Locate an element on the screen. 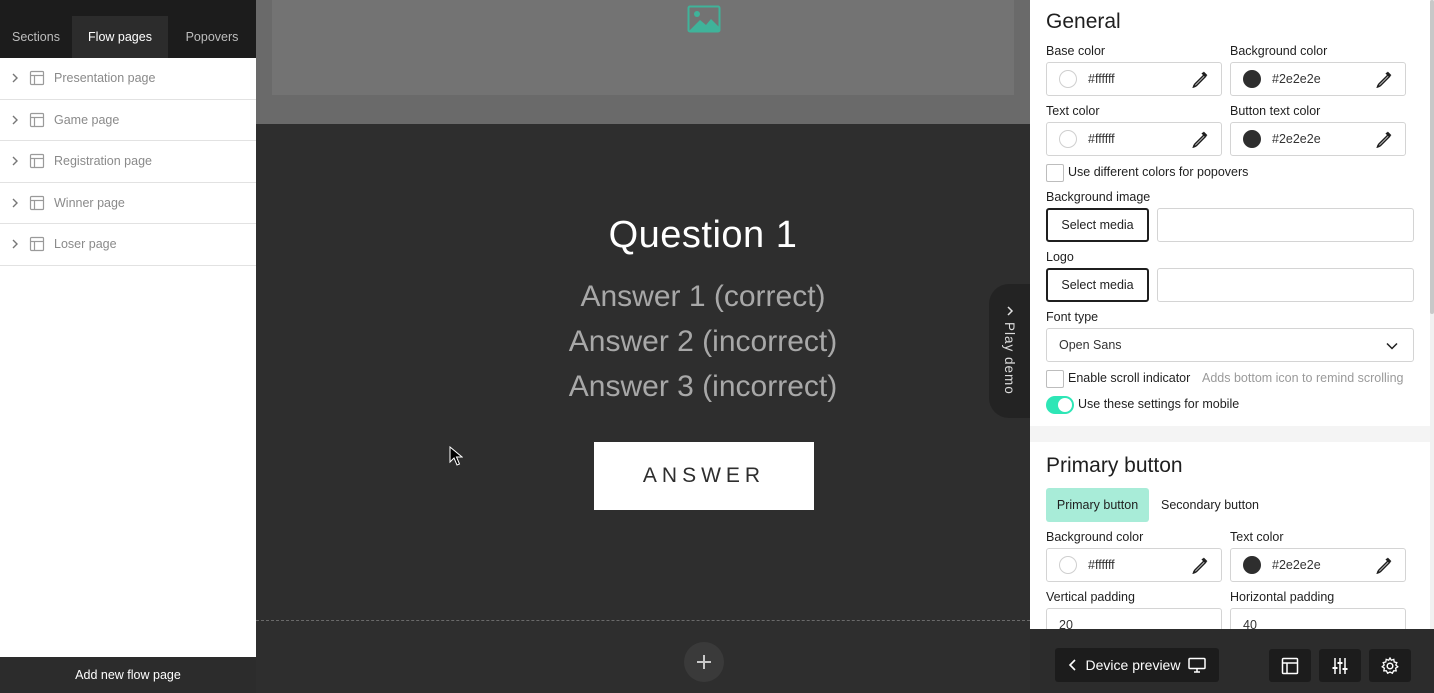  page-item-presentation: Presentation page is located at coordinates (128, 79).